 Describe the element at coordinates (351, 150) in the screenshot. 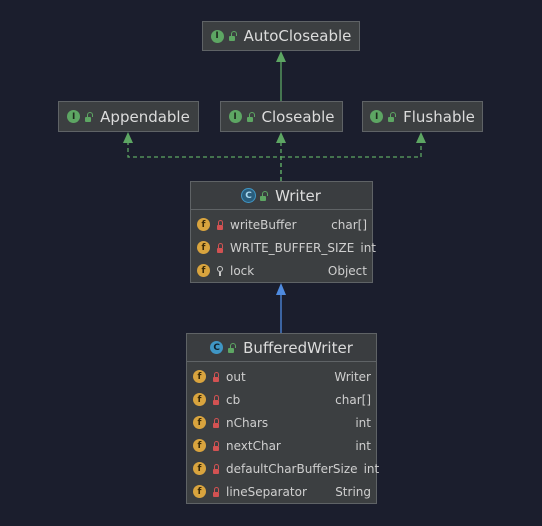

I see `edge-writer-flushable` at that location.